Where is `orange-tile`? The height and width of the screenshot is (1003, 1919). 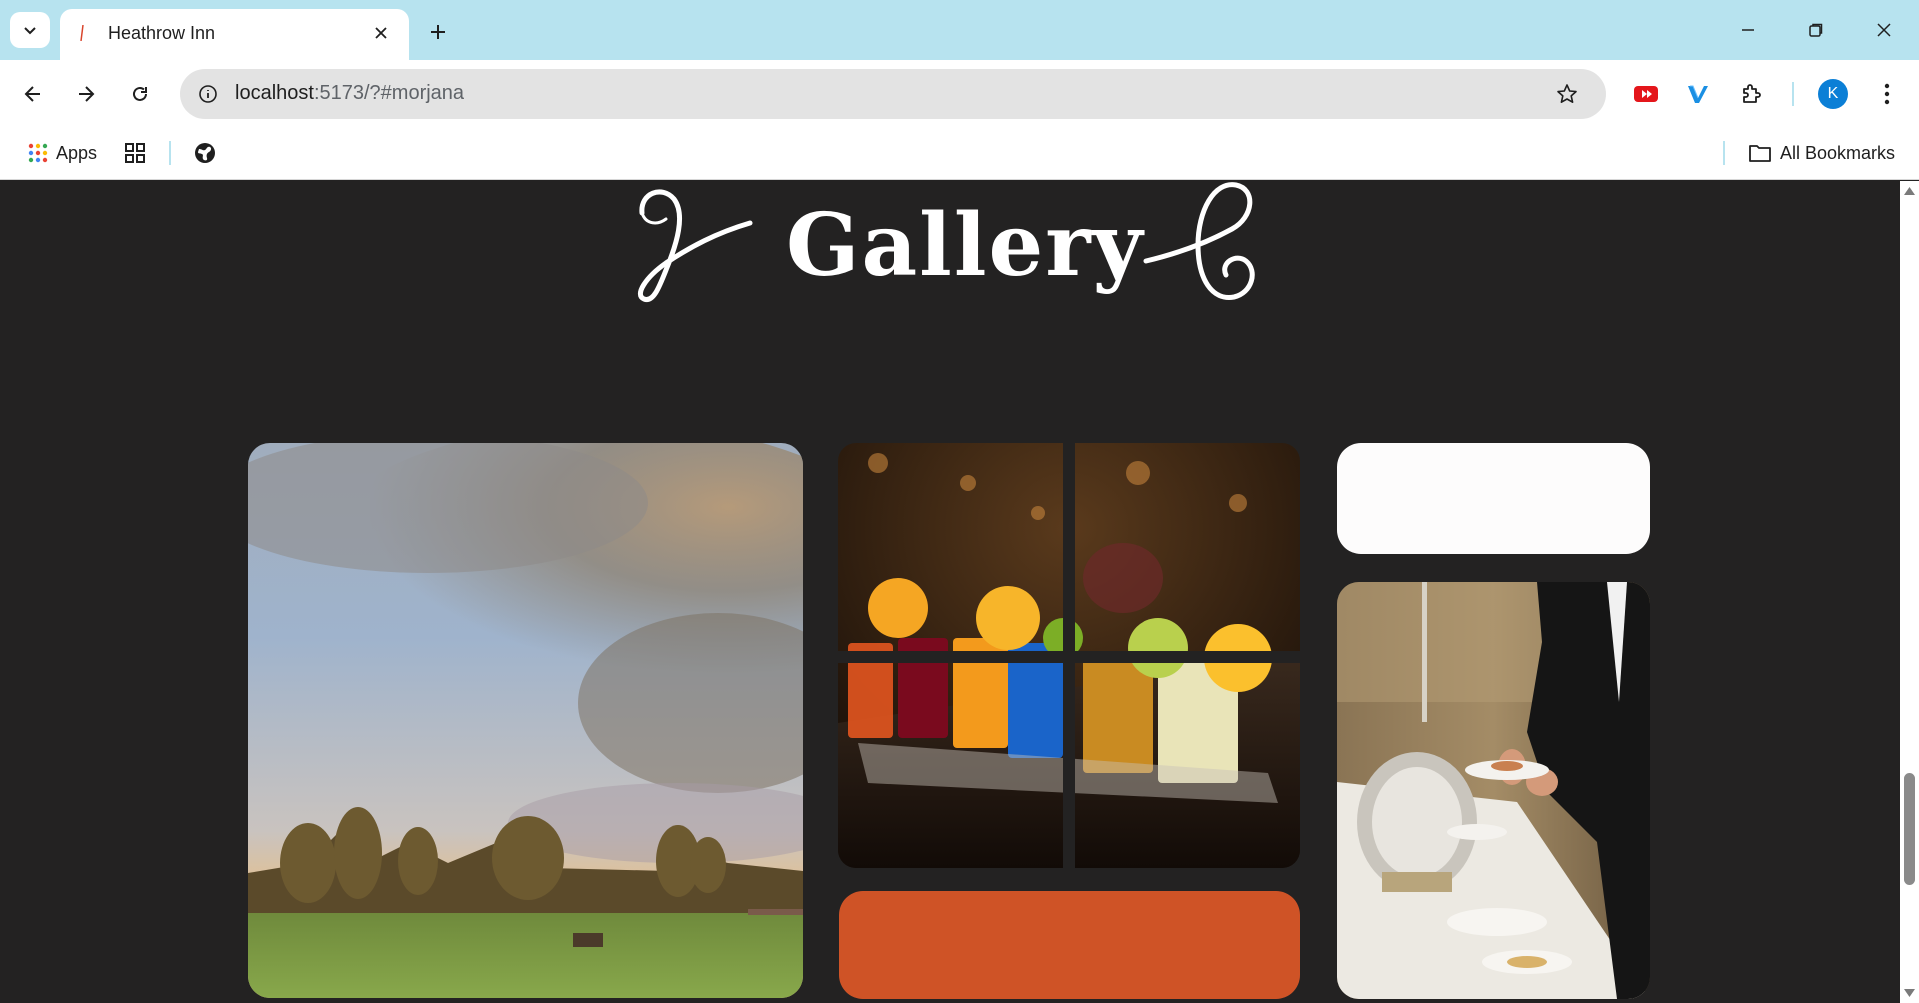 orange-tile is located at coordinates (1069, 945).